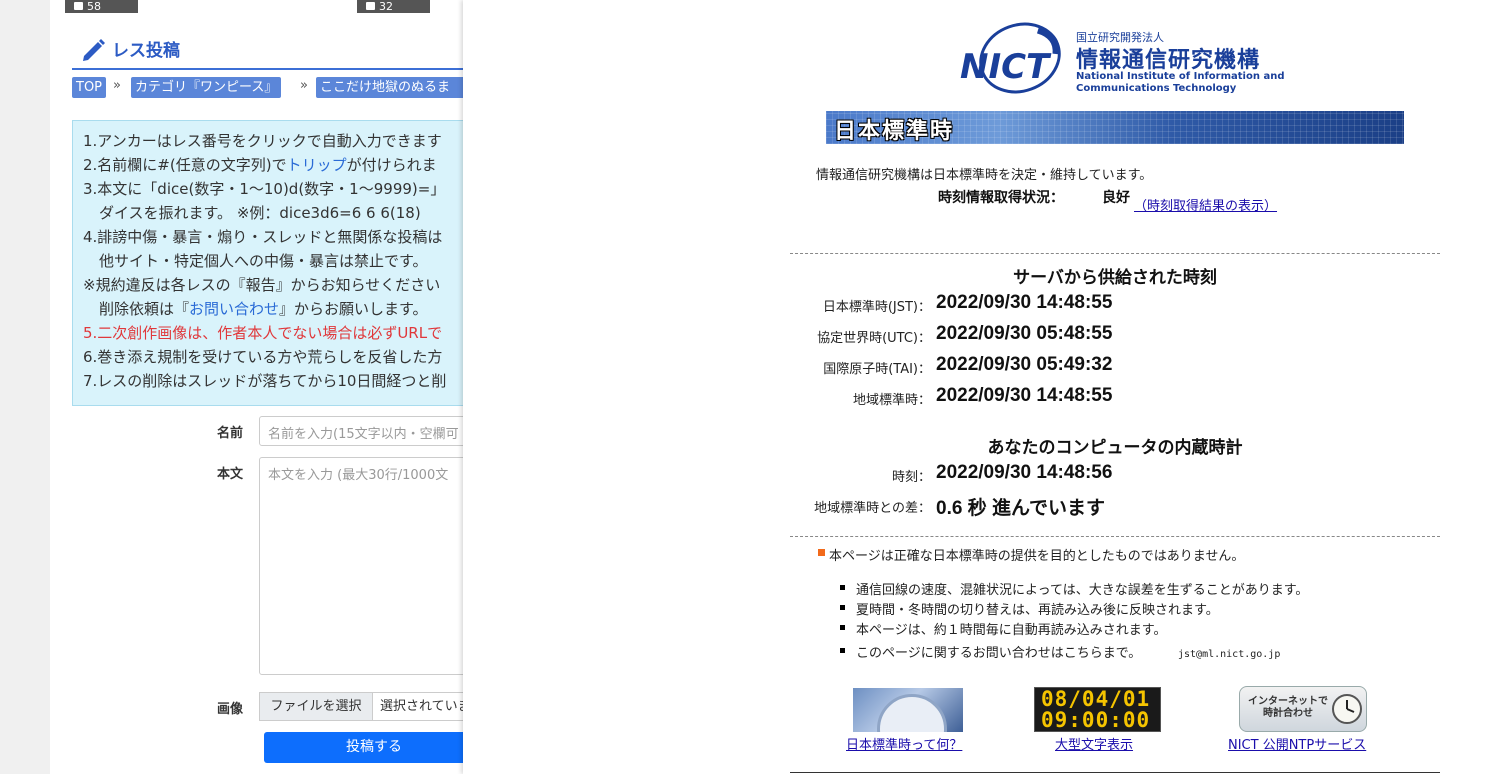 Image resolution: width=1488 pixels, height=774 pixels. What do you see at coordinates (1001, 198) in the screenshot?
I see `status-label: 時刻情報取得状況：` at bounding box center [1001, 198].